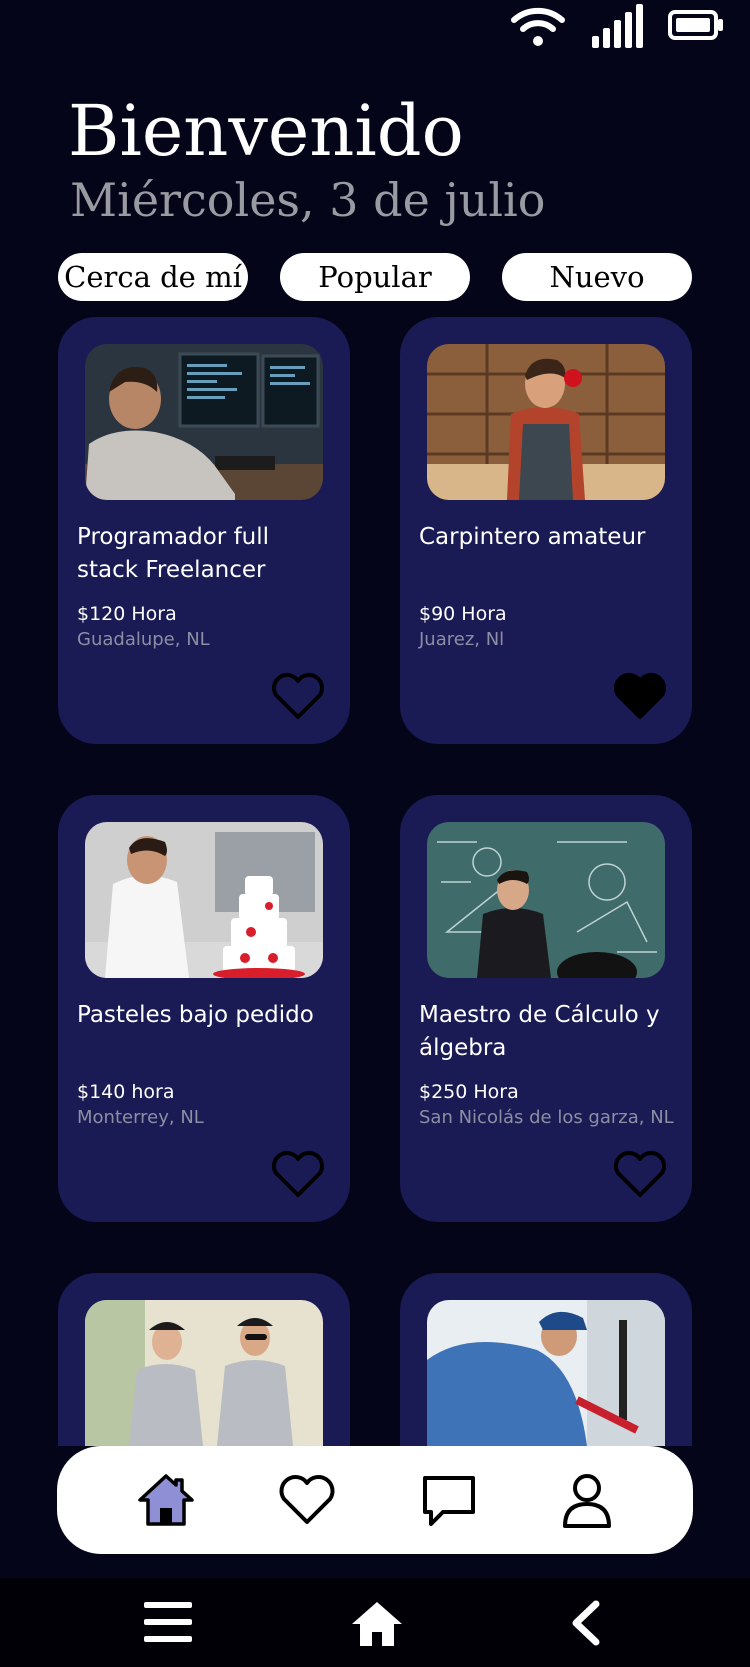 The image size is (750, 1667). Describe the element at coordinates (127, 614) in the screenshot. I see `card-price: $120 Hora` at that location.